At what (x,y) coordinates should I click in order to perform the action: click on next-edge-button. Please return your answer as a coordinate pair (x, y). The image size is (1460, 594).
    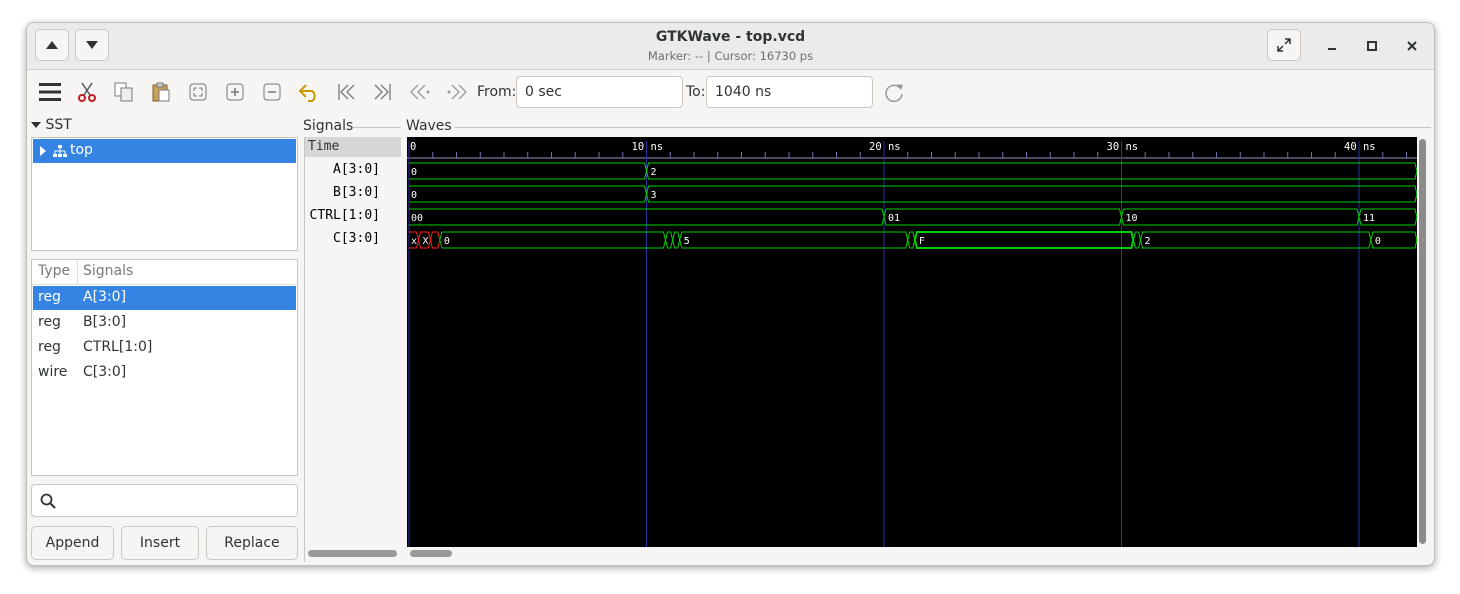
    Looking at the image, I should click on (457, 92).